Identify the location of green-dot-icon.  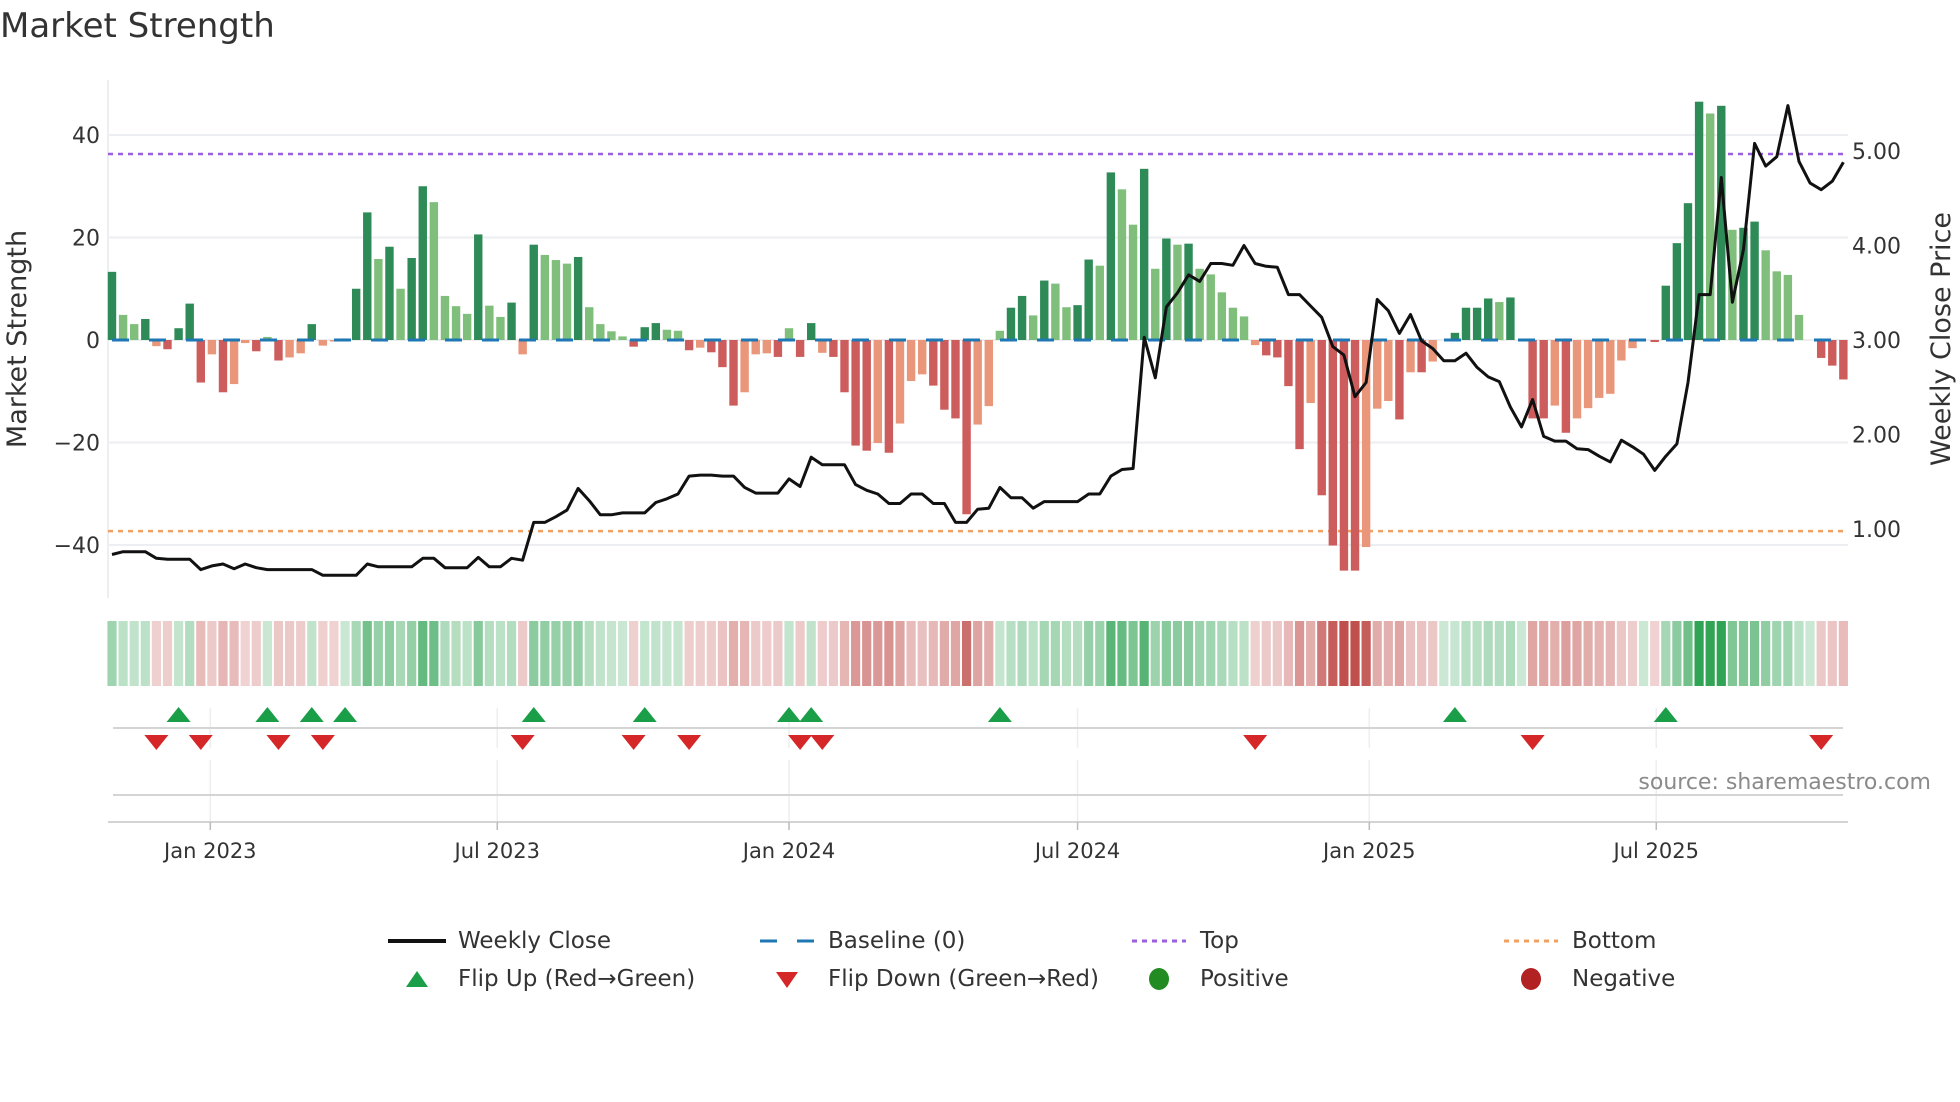
(1159, 979).